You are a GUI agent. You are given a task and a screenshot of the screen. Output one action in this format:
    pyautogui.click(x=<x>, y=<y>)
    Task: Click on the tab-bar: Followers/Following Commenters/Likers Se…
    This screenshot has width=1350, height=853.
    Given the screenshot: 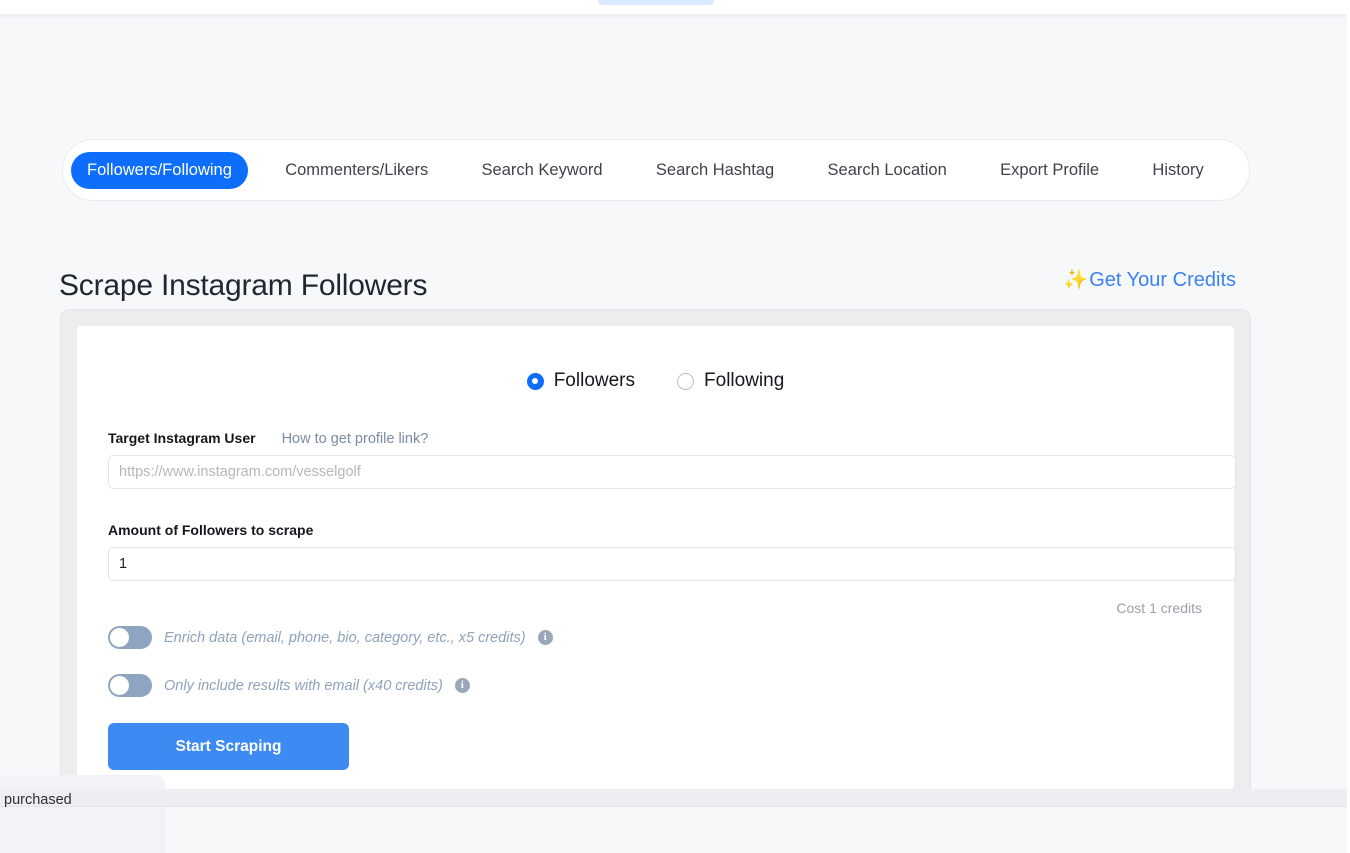 What is the action you would take?
    pyautogui.click(x=656, y=170)
    